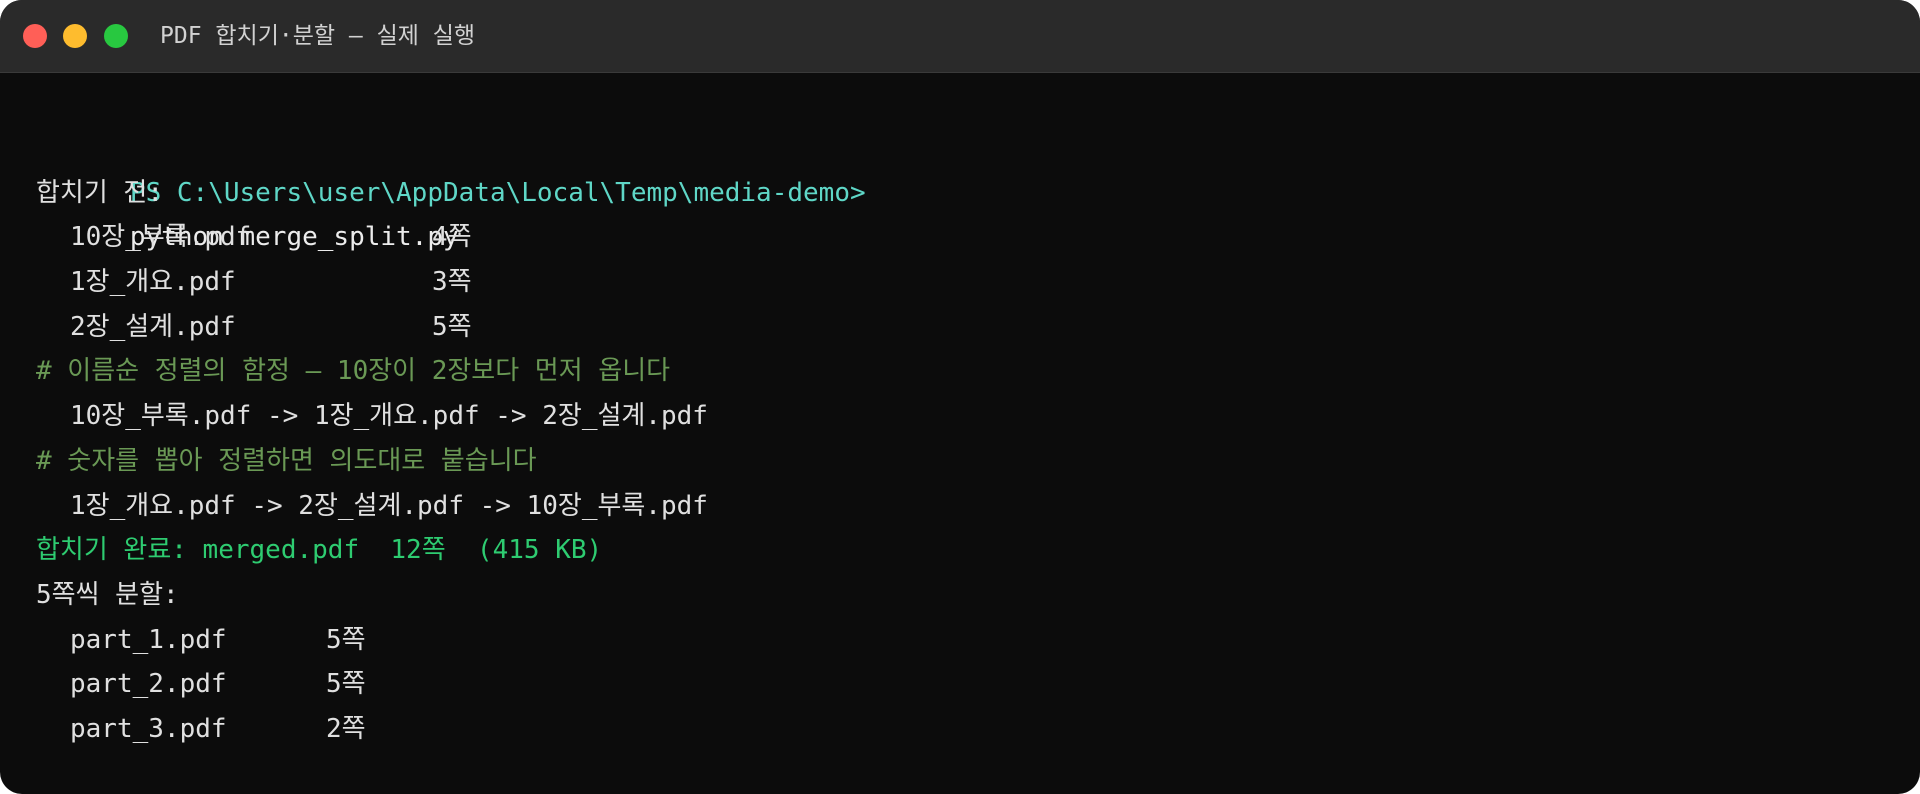  What do you see at coordinates (161, 237) in the screenshot?
I see `file-name: 10장_부록.pdf` at bounding box center [161, 237].